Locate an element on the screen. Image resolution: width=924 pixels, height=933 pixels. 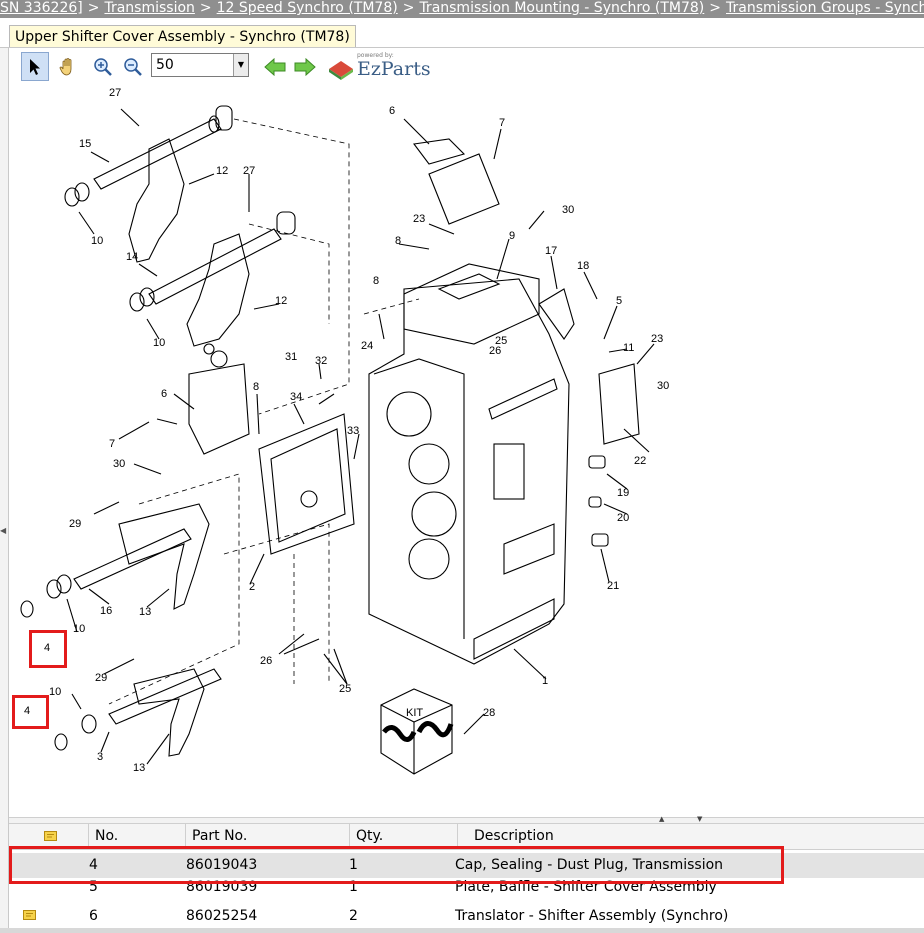
callout-18: 18 is located at coordinates (583, 266).